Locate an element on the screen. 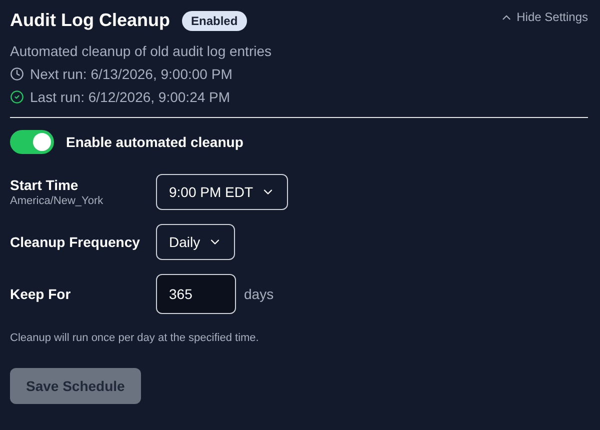 The width and height of the screenshot is (600, 430). enable-toggle is located at coordinates (32, 142).